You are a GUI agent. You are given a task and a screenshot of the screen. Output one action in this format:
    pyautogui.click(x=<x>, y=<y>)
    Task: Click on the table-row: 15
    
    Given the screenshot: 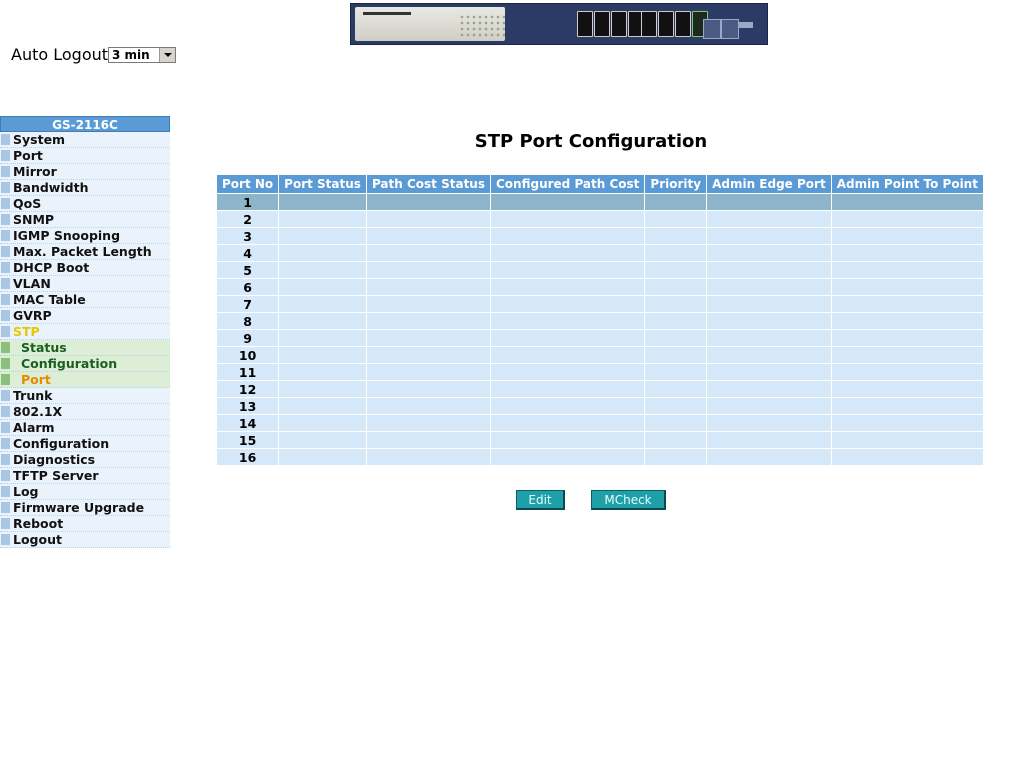 What is the action you would take?
    pyautogui.click(x=599, y=440)
    